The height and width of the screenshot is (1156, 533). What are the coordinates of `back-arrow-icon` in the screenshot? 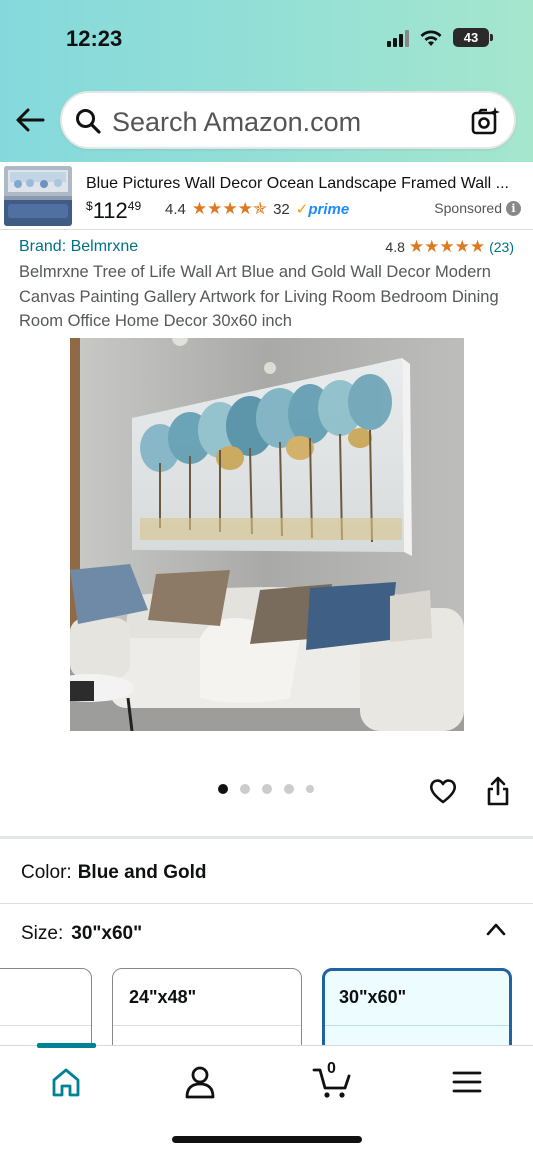 It's located at (30, 120).